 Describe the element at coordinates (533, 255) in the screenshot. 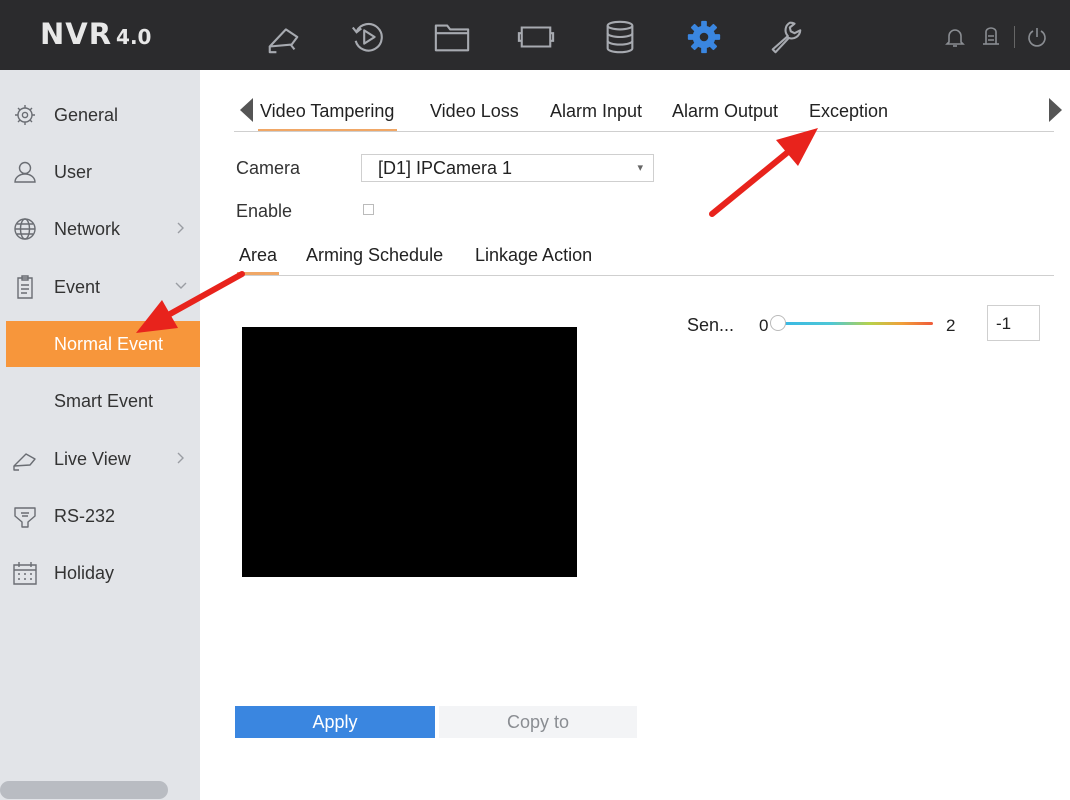

I see `subtab-linkage-action: Linkage Action` at that location.